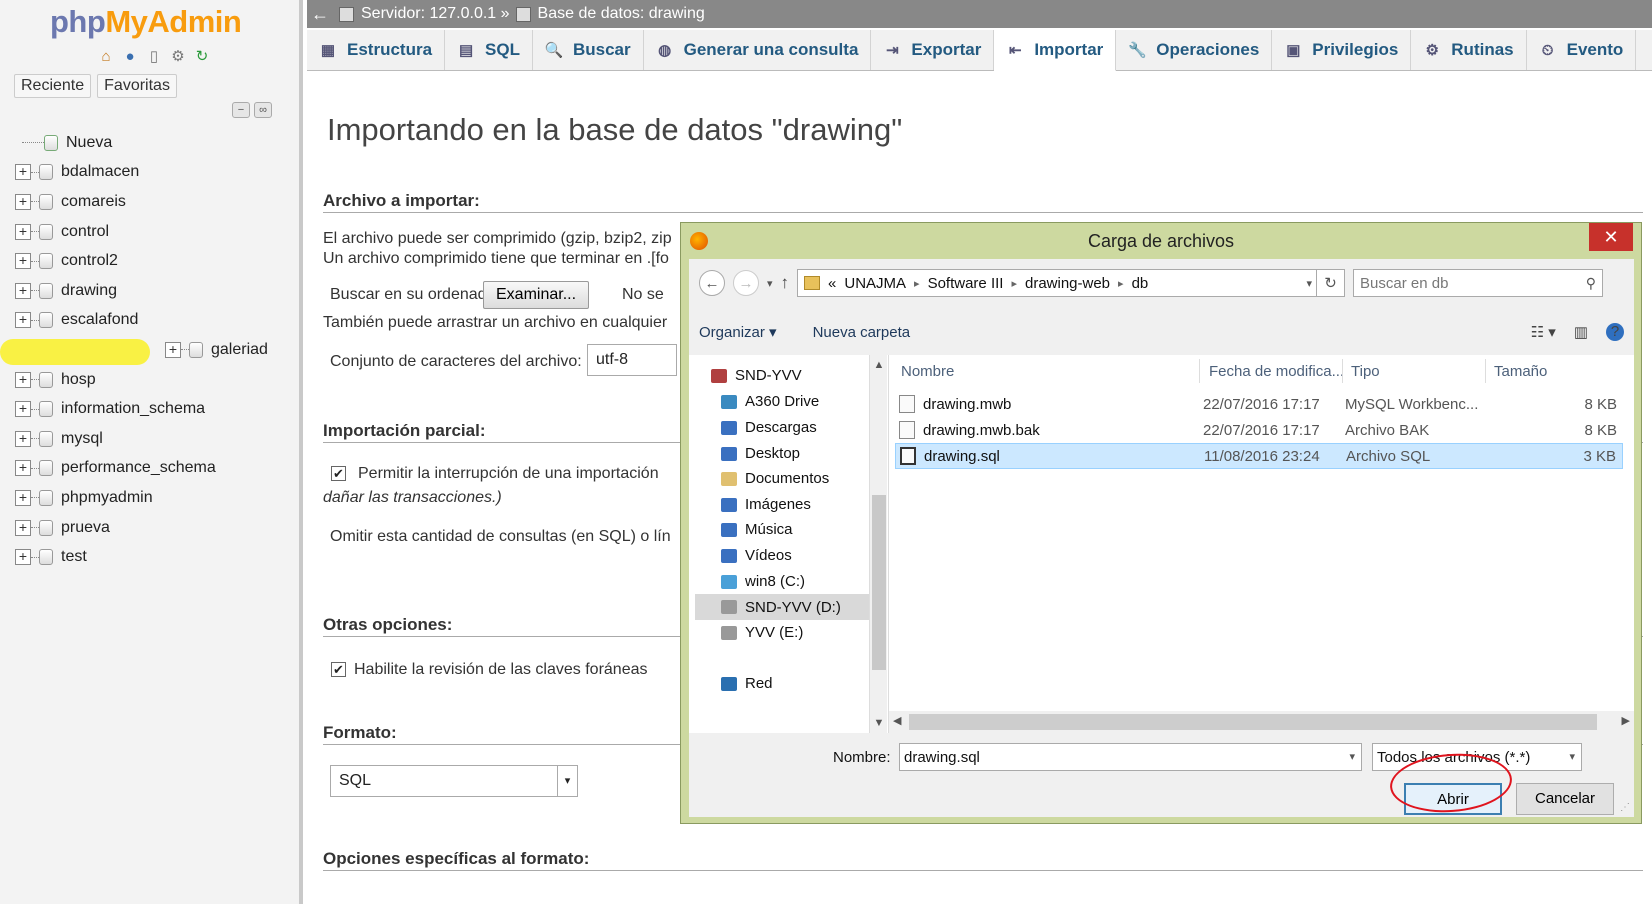 The width and height of the screenshot is (1652, 904). Describe the element at coordinates (1469, 50) in the screenshot. I see `tab-rutinas: ⚙ Rutinas` at that location.